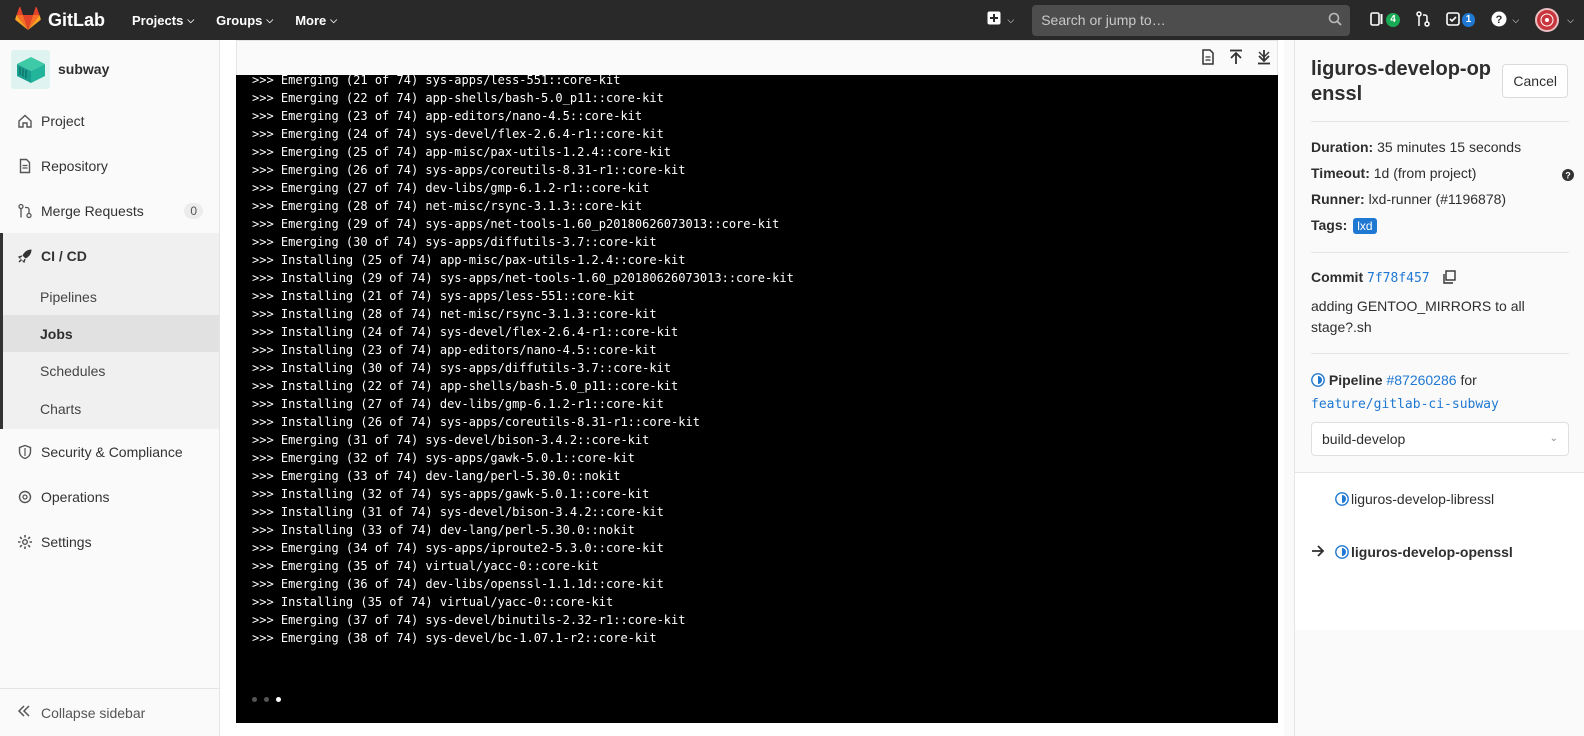  I want to click on stage-job-label: liguros-develop-openssl, so click(1432, 552).